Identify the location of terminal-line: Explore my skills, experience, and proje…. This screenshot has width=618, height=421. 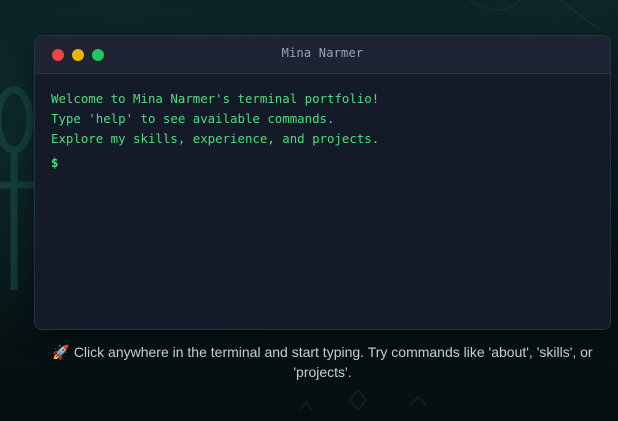
(215, 138).